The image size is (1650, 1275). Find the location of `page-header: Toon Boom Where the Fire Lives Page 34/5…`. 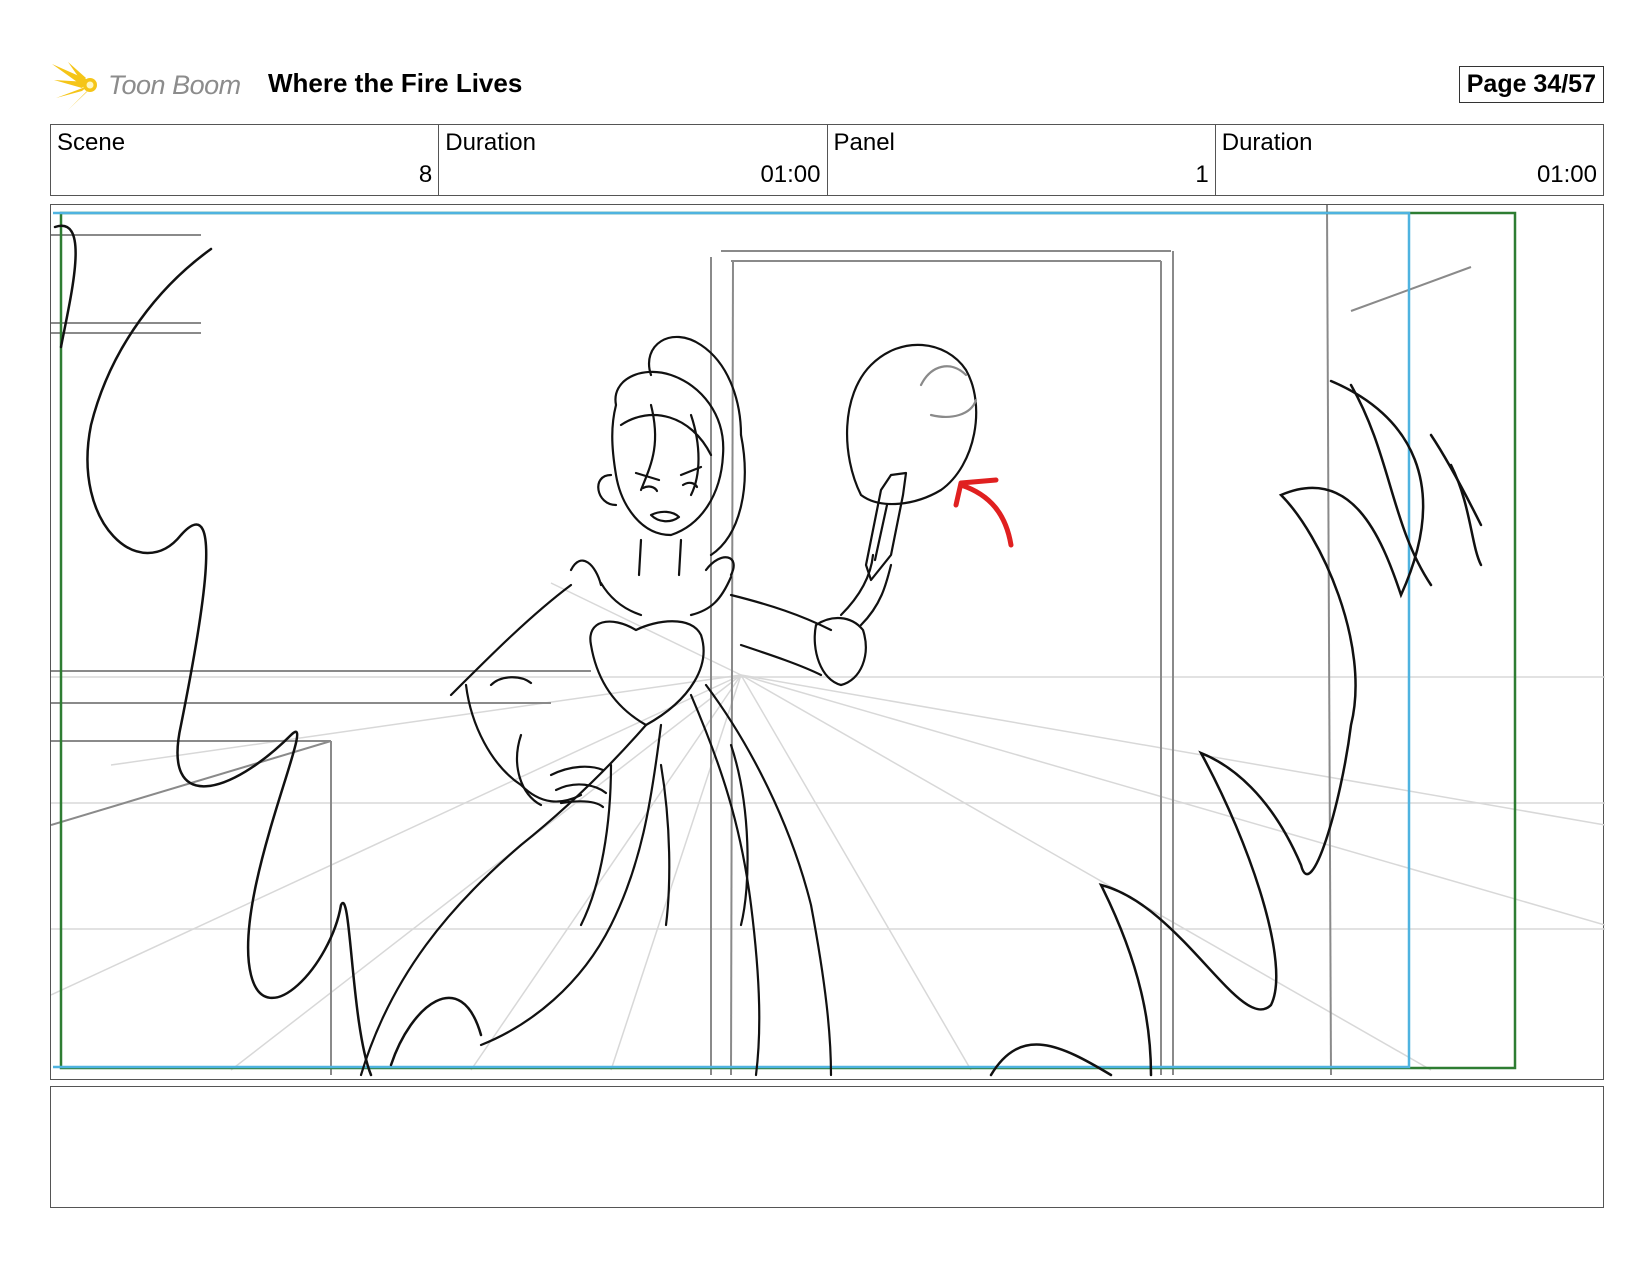

page-header: Toon Boom Where the Fire Lives Page 34/5… is located at coordinates (827, 86).